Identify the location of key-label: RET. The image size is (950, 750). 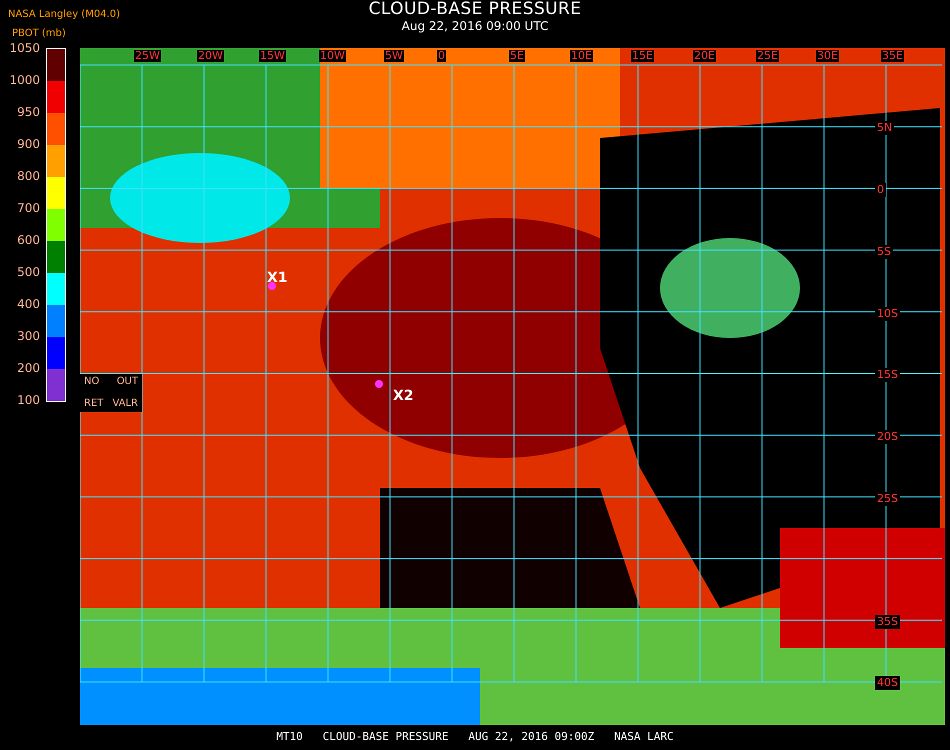
(94, 404).